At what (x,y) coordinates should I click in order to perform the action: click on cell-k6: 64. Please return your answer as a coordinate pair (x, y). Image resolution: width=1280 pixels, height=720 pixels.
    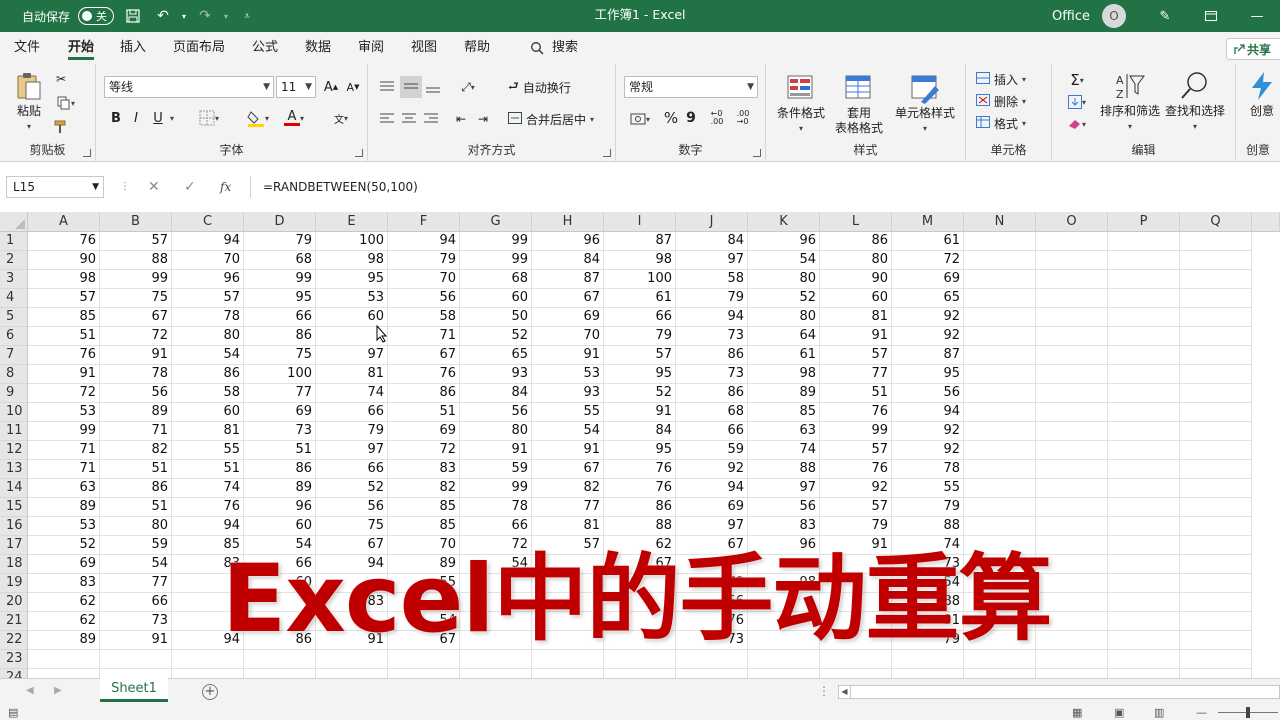
    Looking at the image, I should click on (784, 336).